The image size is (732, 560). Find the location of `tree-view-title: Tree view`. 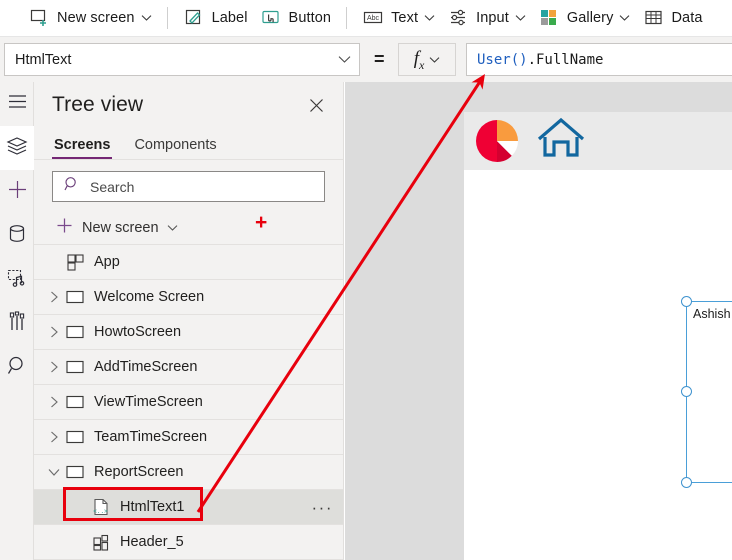

tree-view-title: Tree view is located at coordinates (98, 104).